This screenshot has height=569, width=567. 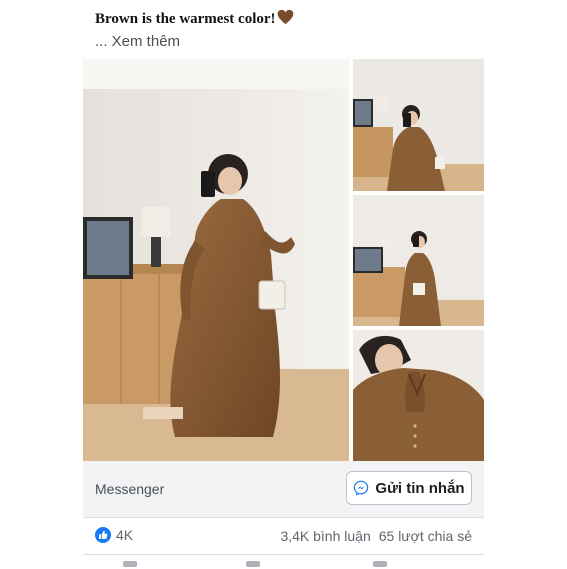 What do you see at coordinates (103, 535) in the screenshot?
I see `like-icon` at bounding box center [103, 535].